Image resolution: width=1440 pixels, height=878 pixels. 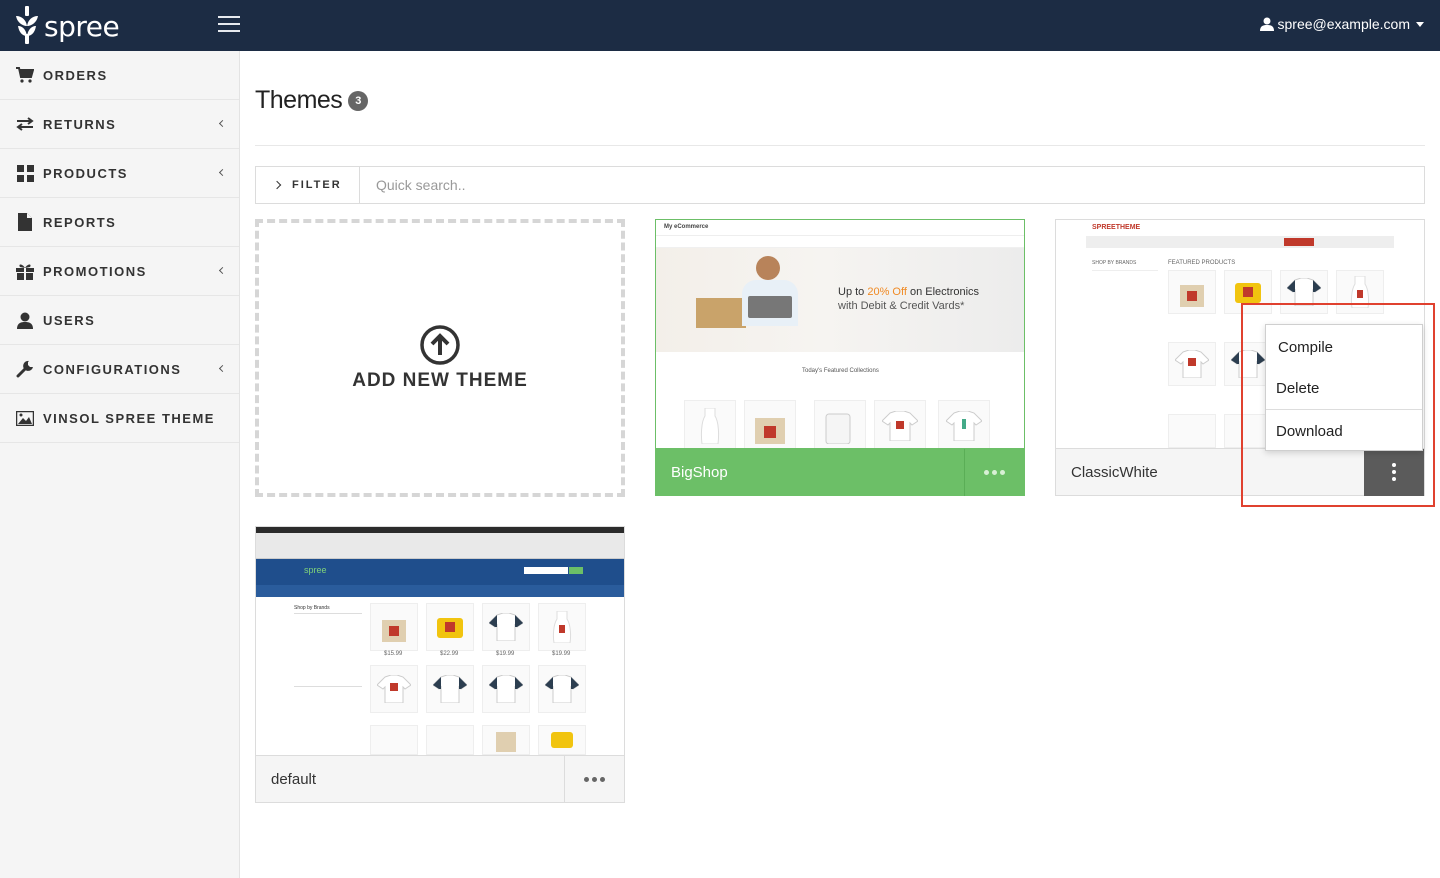 I want to click on theme-card-footer: ClassicWhite, so click(x=1240, y=472).